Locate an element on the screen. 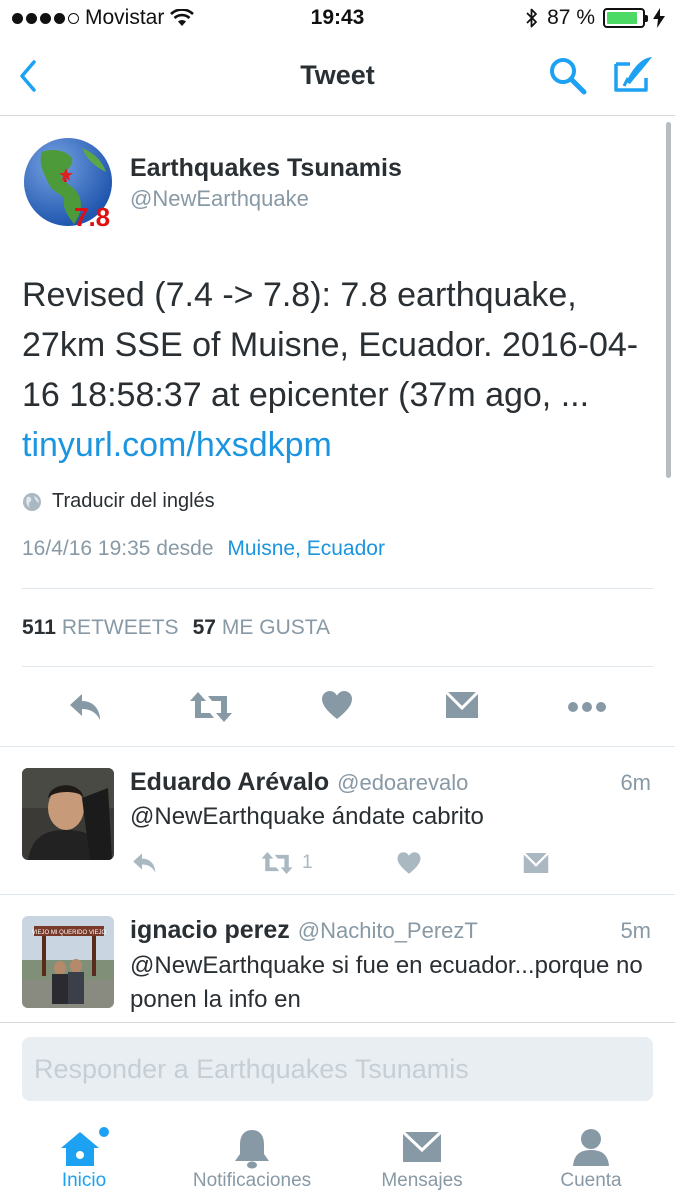 Image resolution: width=675 pixels, height=1200 pixels. retweet-count: 511 is located at coordinates (39, 627).